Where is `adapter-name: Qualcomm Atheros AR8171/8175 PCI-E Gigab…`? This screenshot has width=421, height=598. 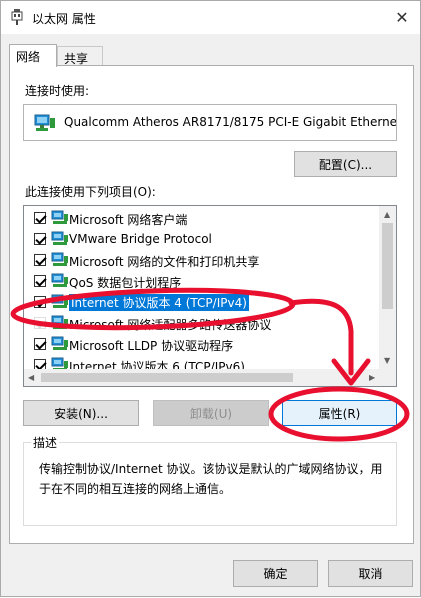
adapter-name: Qualcomm Atheros AR8171/8175 PCI-E Gigab… is located at coordinates (230, 122).